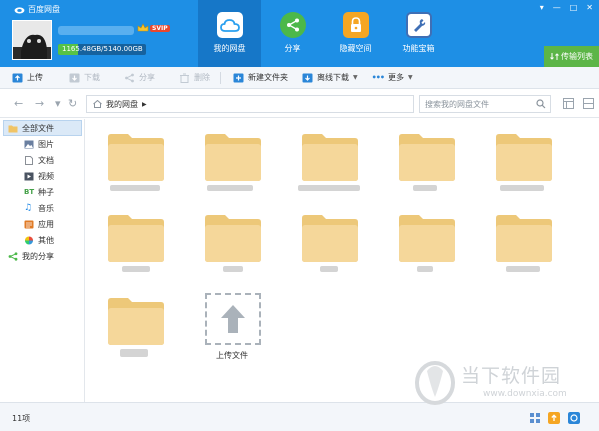 This screenshot has height=431, width=599. Describe the element at coordinates (588, 103) in the screenshot. I see `grid-view-icon` at that location.